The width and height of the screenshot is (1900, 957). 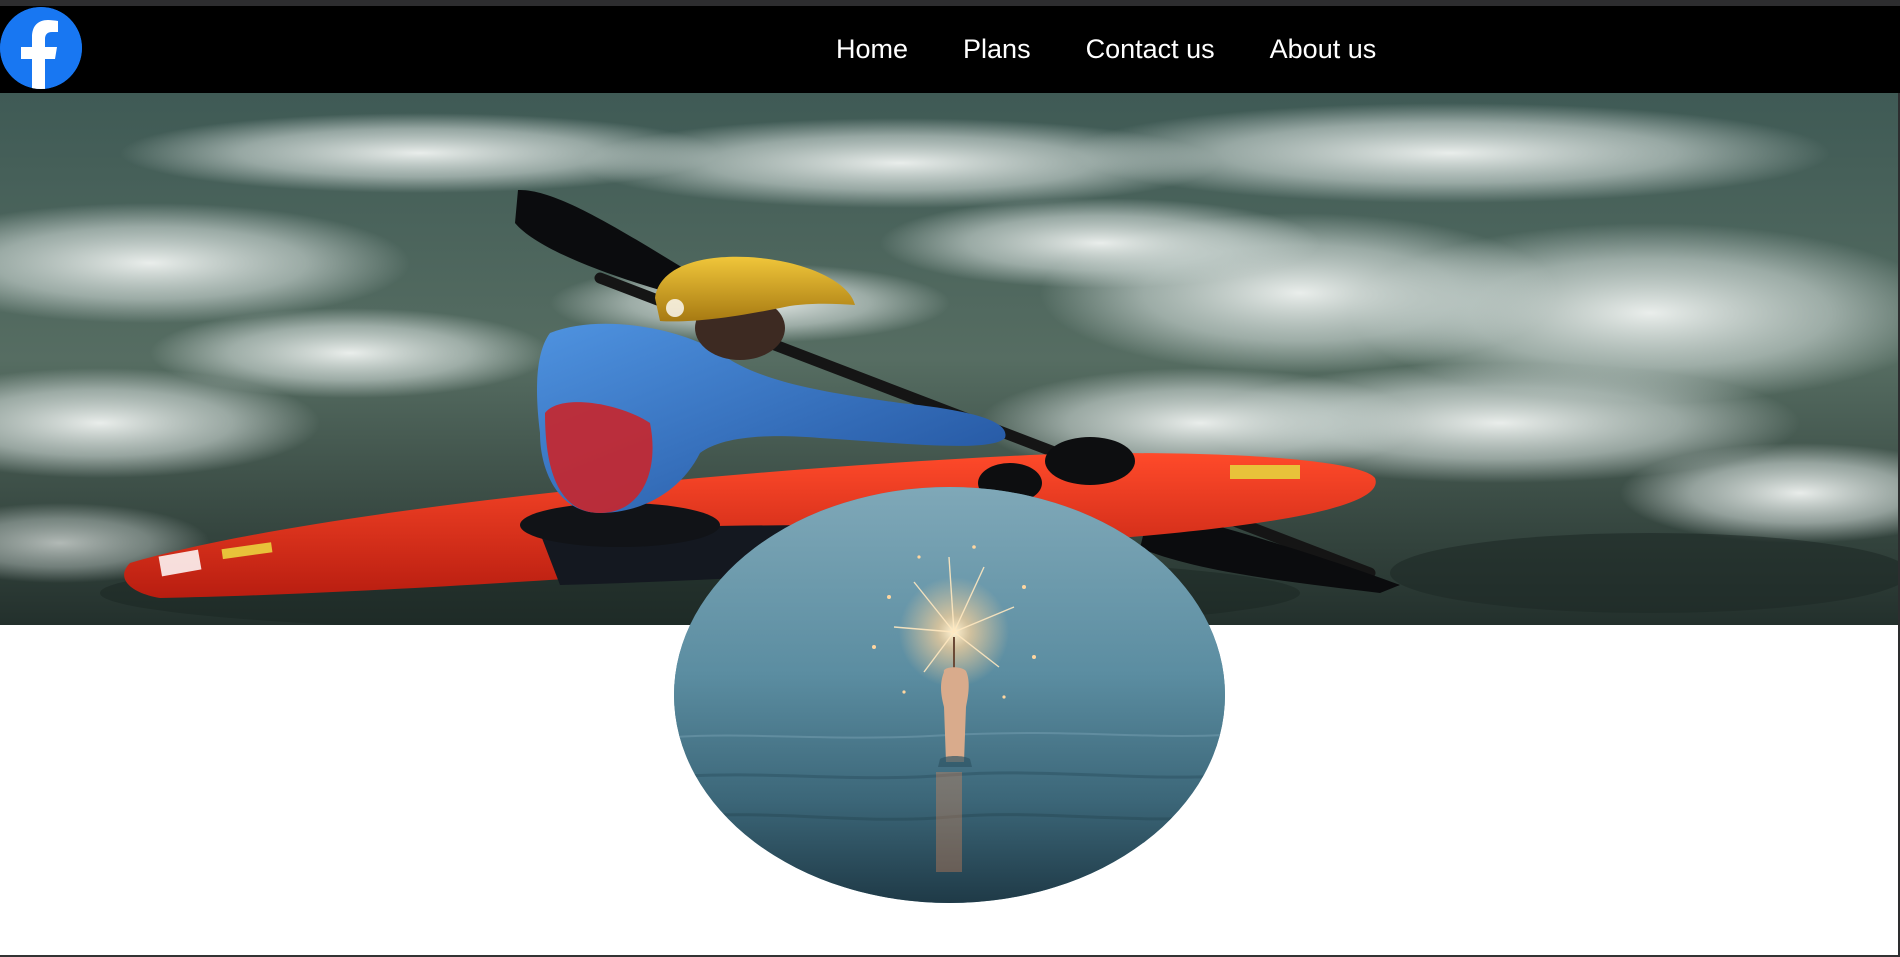 I want to click on sparkler-feature-image, so click(x=949, y=695).